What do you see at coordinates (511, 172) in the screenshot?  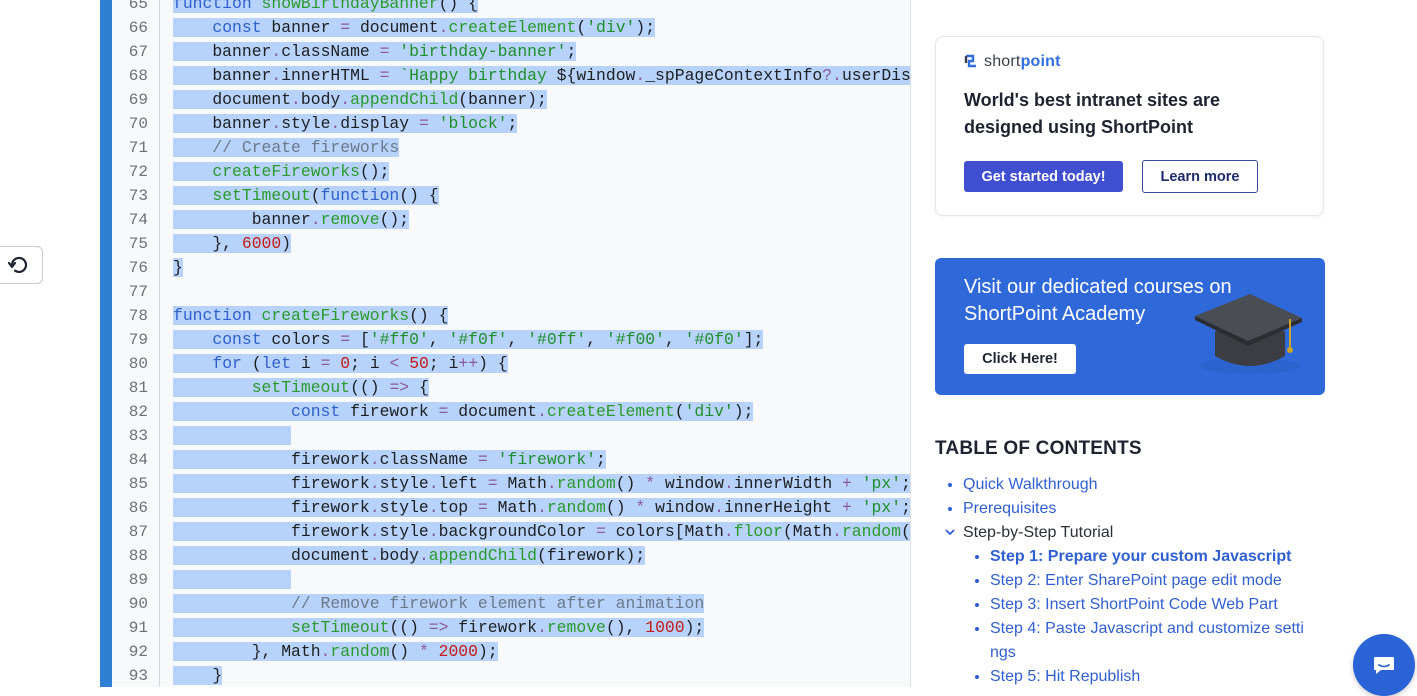 I see `code-line: 72 createFireworks();` at bounding box center [511, 172].